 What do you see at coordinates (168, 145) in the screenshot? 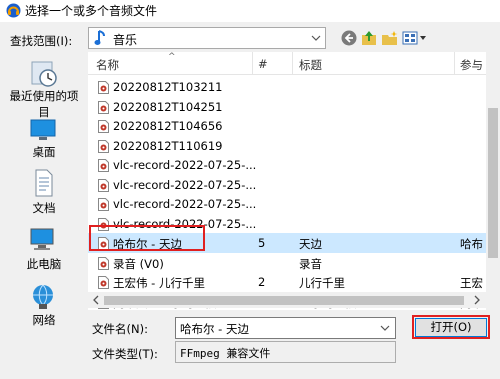
I see `file-name: 20220812T110619` at bounding box center [168, 145].